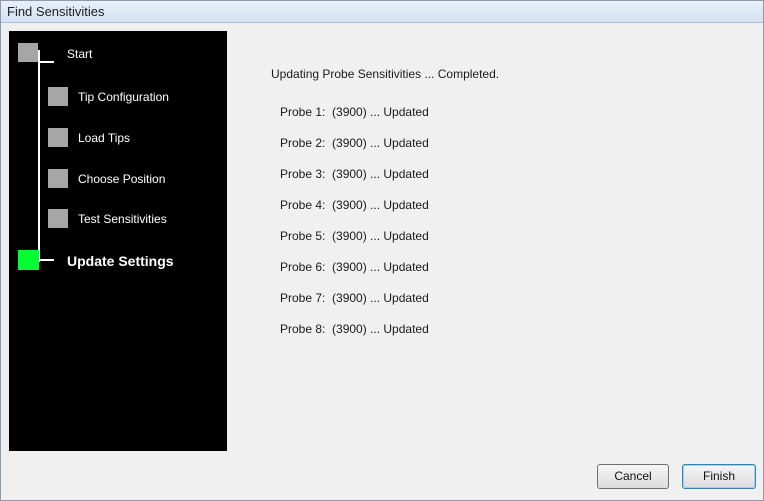 Image resolution: width=764 pixels, height=501 pixels. What do you see at coordinates (58, 218) in the screenshot?
I see `step-indicator-test-sensitivities` at bounding box center [58, 218].